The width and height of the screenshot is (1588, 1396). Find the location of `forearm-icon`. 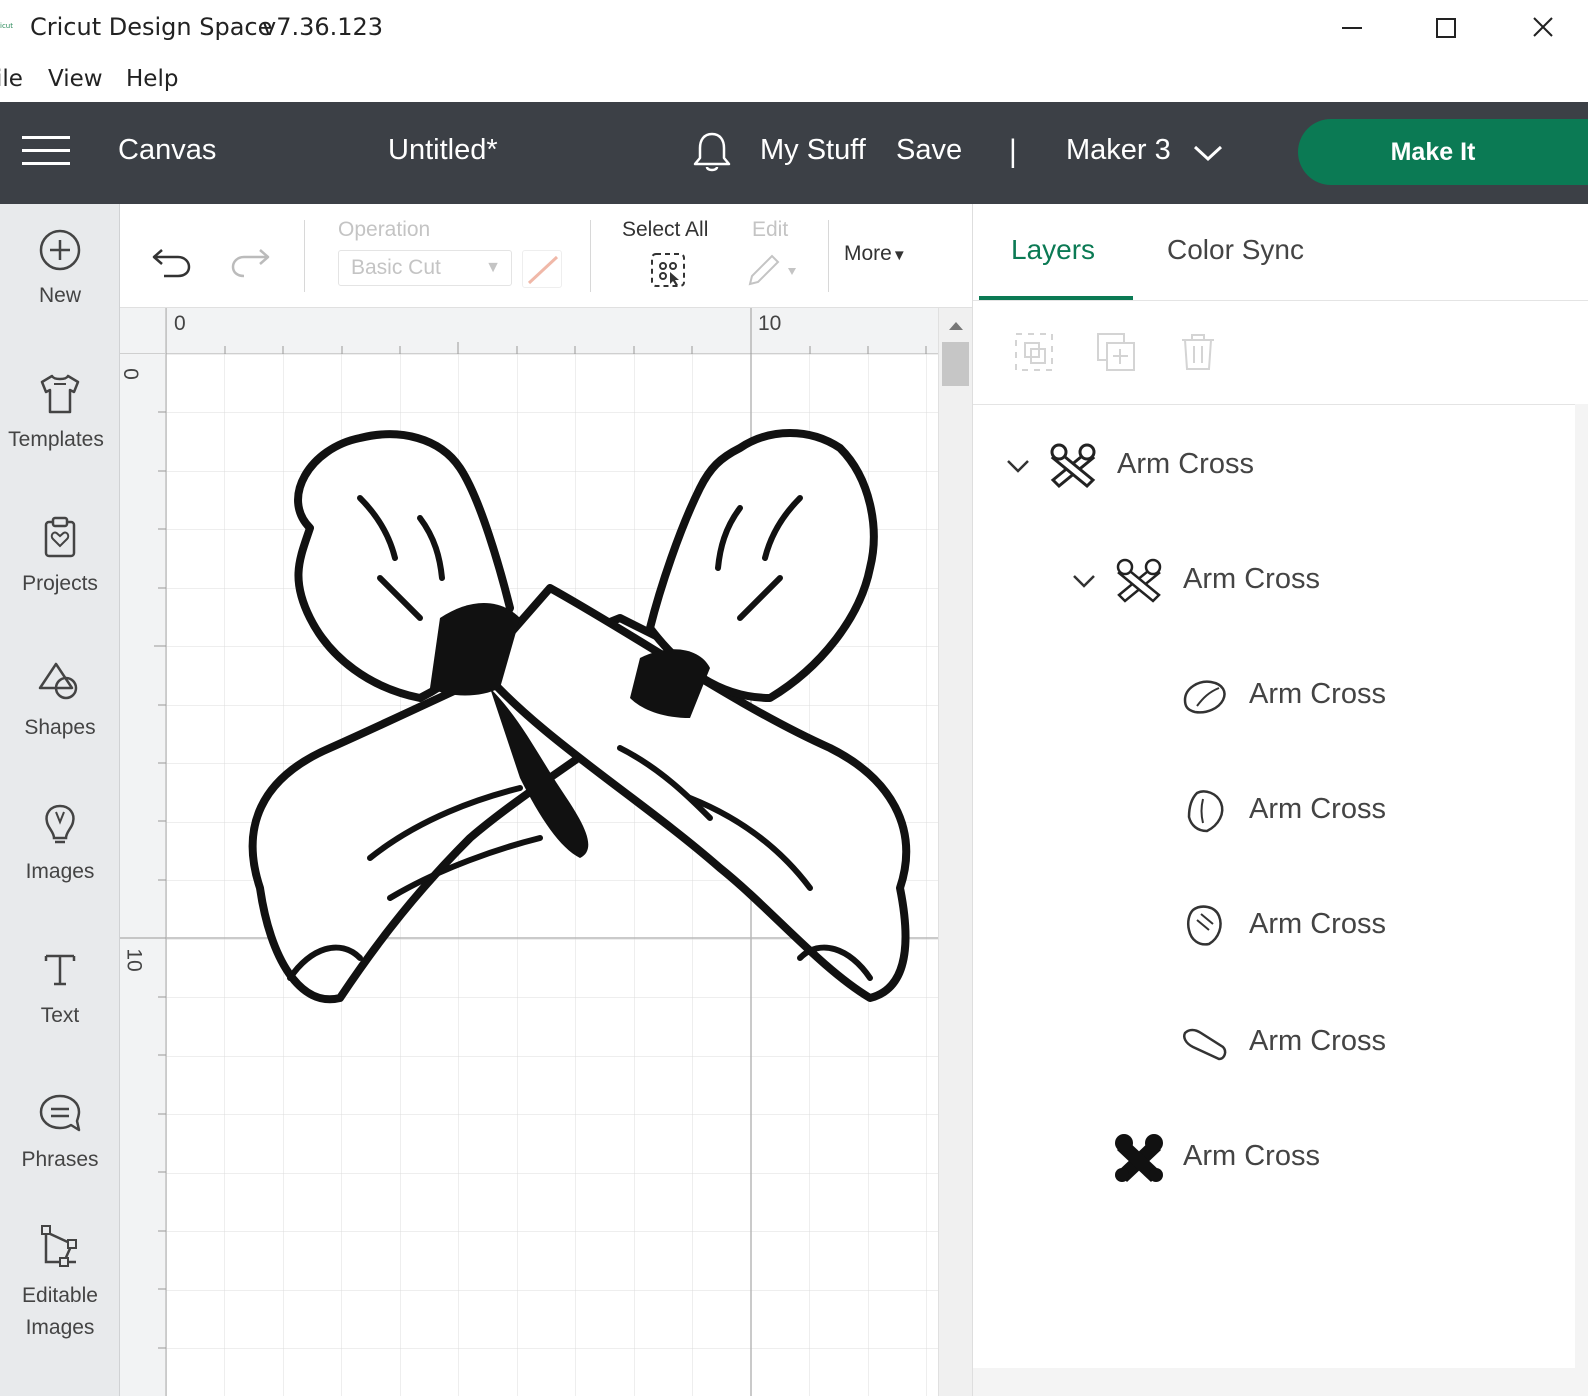

forearm-icon is located at coordinates (1205, 1044).